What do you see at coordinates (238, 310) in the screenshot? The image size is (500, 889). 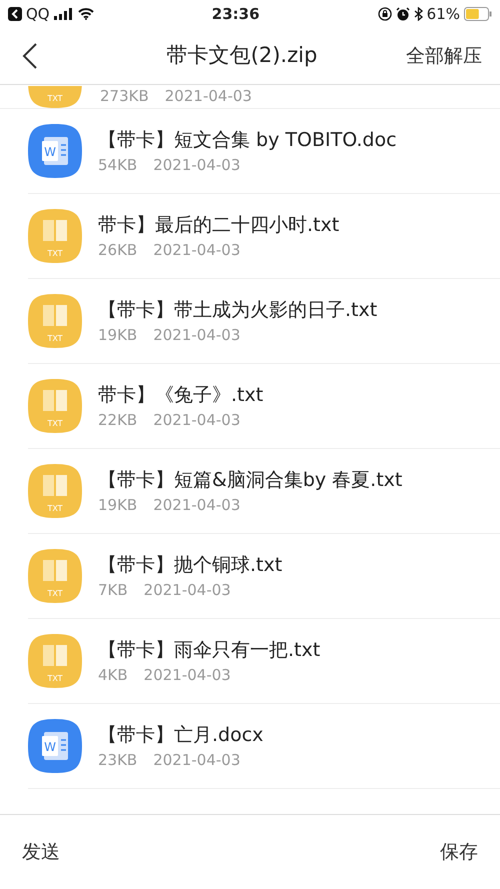 I see `file-name: 【带卡】带土成为火影的日子.txt` at bounding box center [238, 310].